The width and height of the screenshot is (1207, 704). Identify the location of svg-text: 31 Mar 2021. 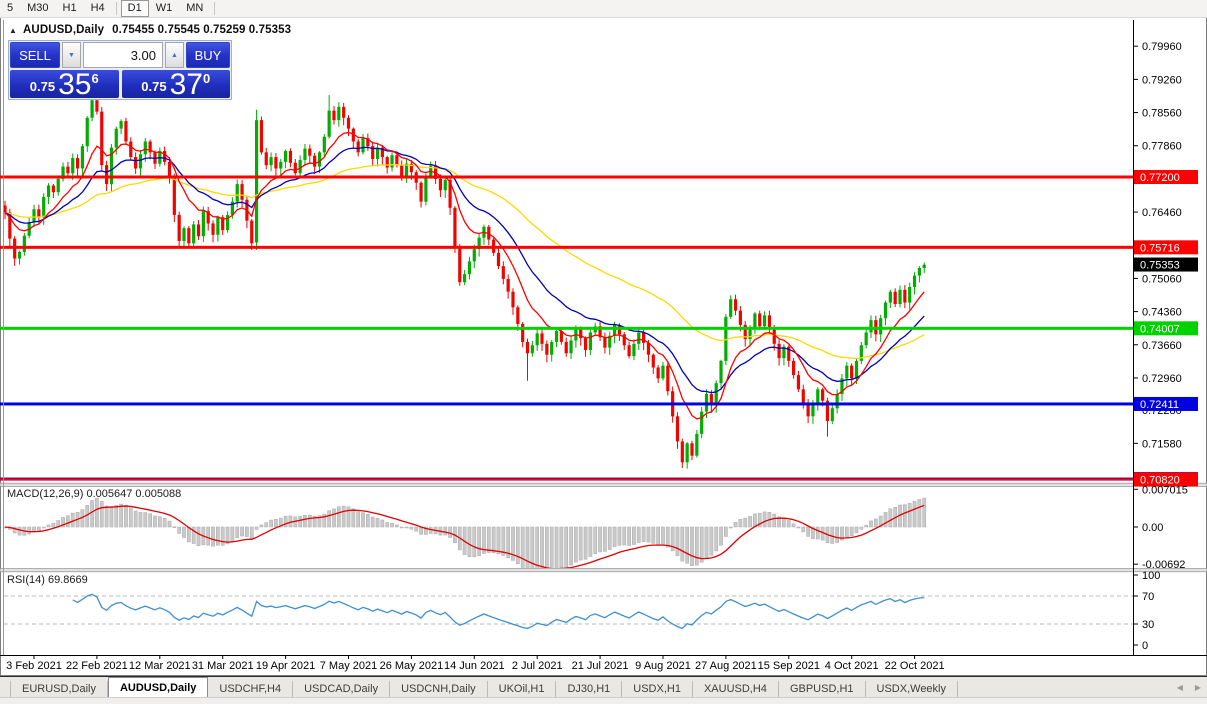
(223, 666).